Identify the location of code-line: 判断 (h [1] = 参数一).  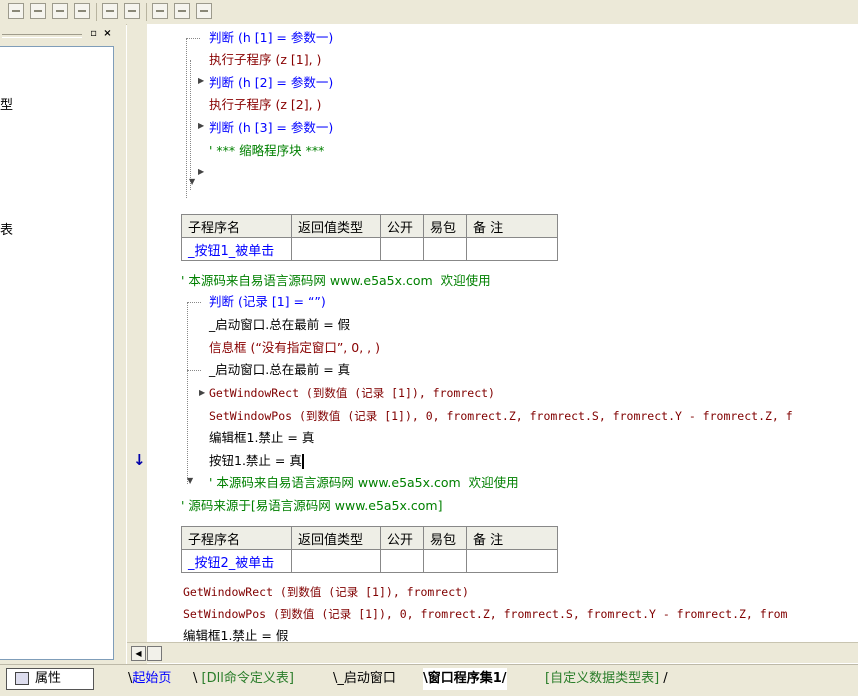
(271, 38).